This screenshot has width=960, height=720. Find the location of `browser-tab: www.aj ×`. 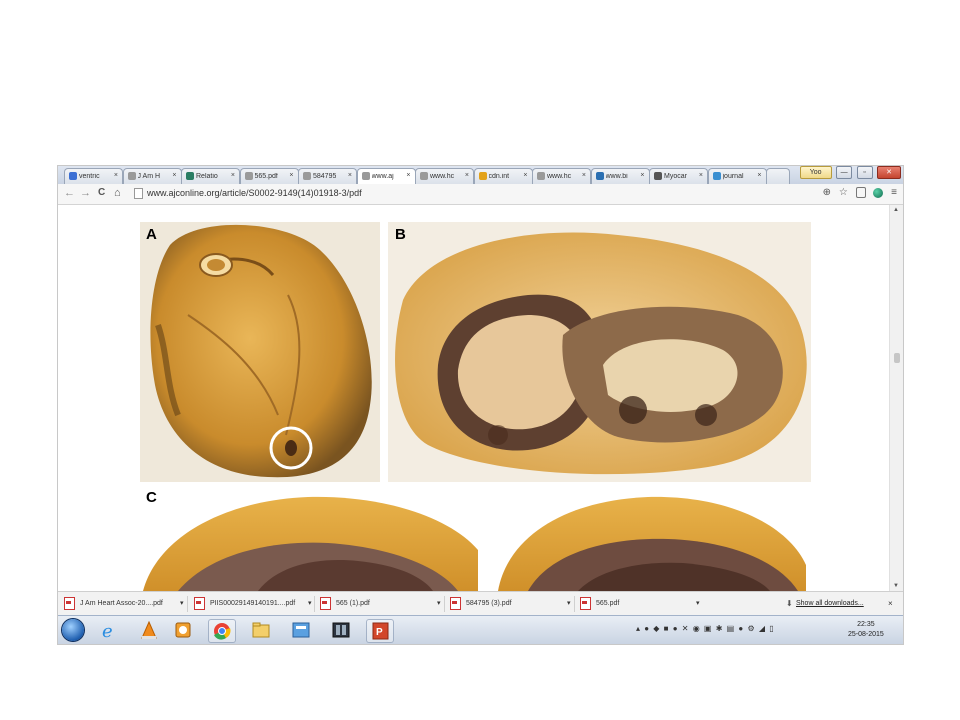

browser-tab: www.aj × is located at coordinates (386, 176).